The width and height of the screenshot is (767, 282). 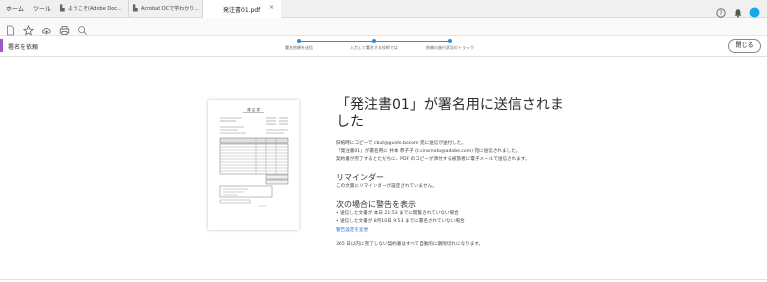 What do you see at coordinates (46, 28) in the screenshot?
I see `cloud-upload-icon` at bounding box center [46, 28].